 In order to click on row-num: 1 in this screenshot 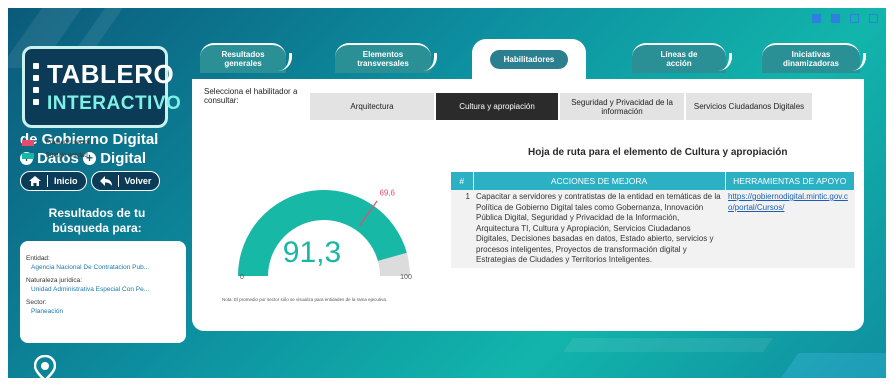, I will do `click(462, 229)`.